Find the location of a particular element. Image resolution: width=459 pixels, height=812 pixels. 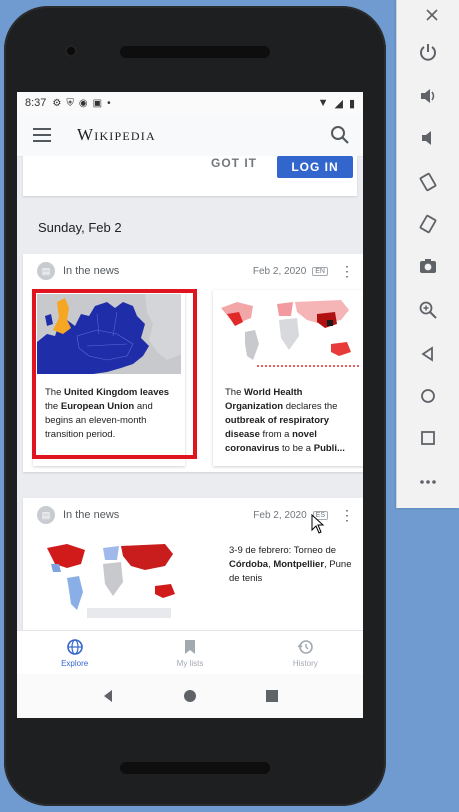

log-in-button: LOG IN is located at coordinates (315, 167).